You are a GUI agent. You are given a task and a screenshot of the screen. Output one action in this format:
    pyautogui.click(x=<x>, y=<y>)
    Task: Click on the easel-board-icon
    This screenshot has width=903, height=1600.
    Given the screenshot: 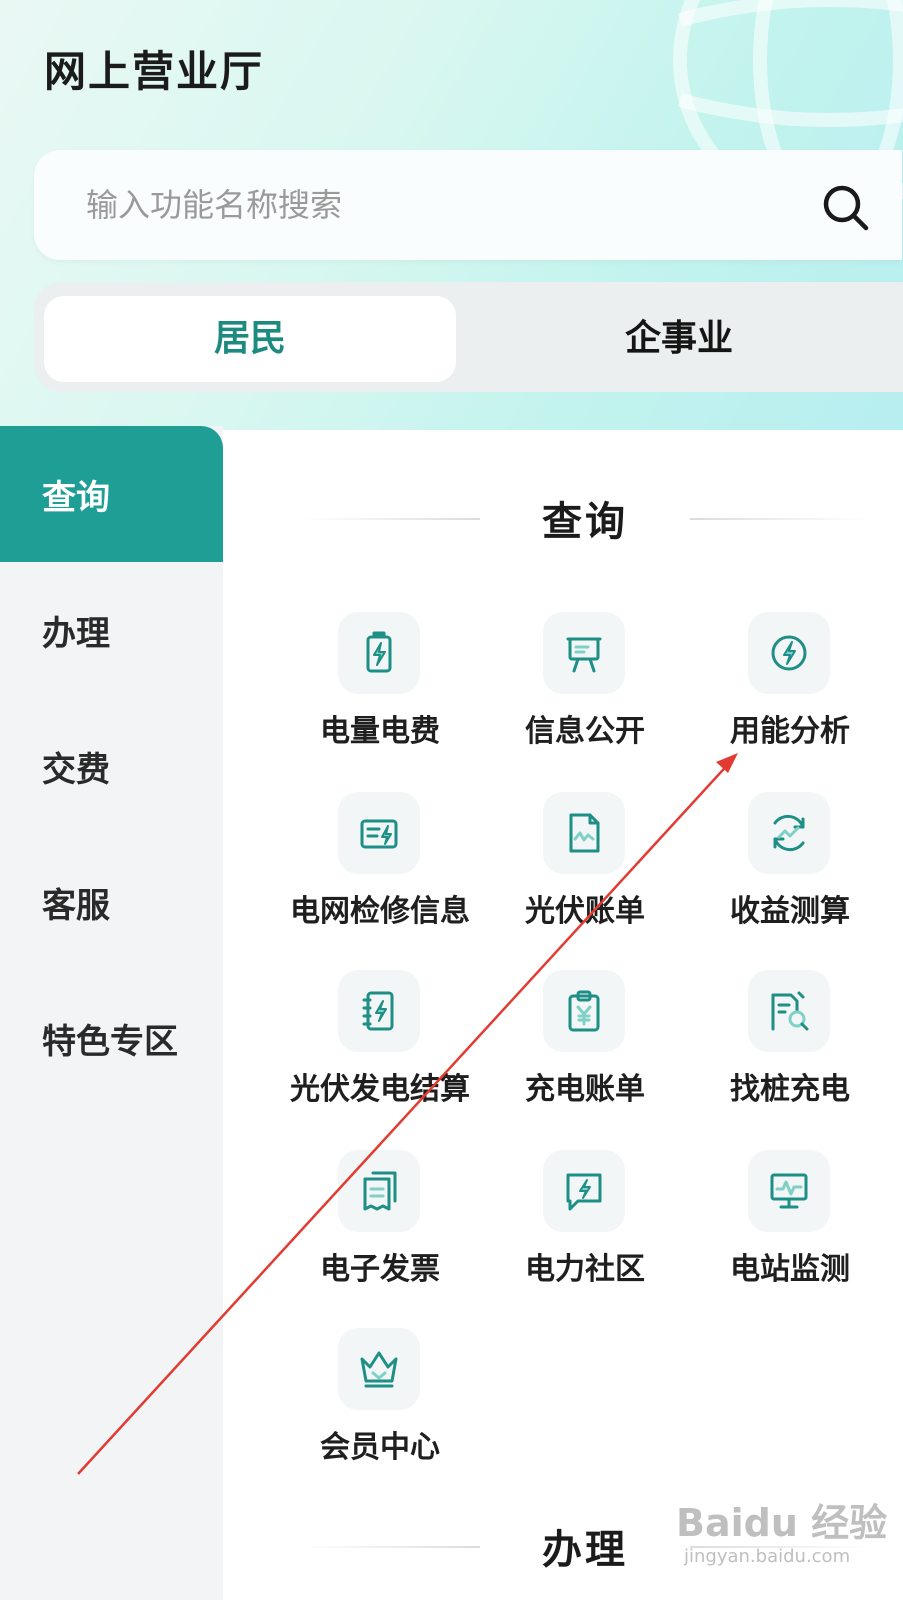 What is the action you would take?
    pyautogui.click(x=584, y=655)
    